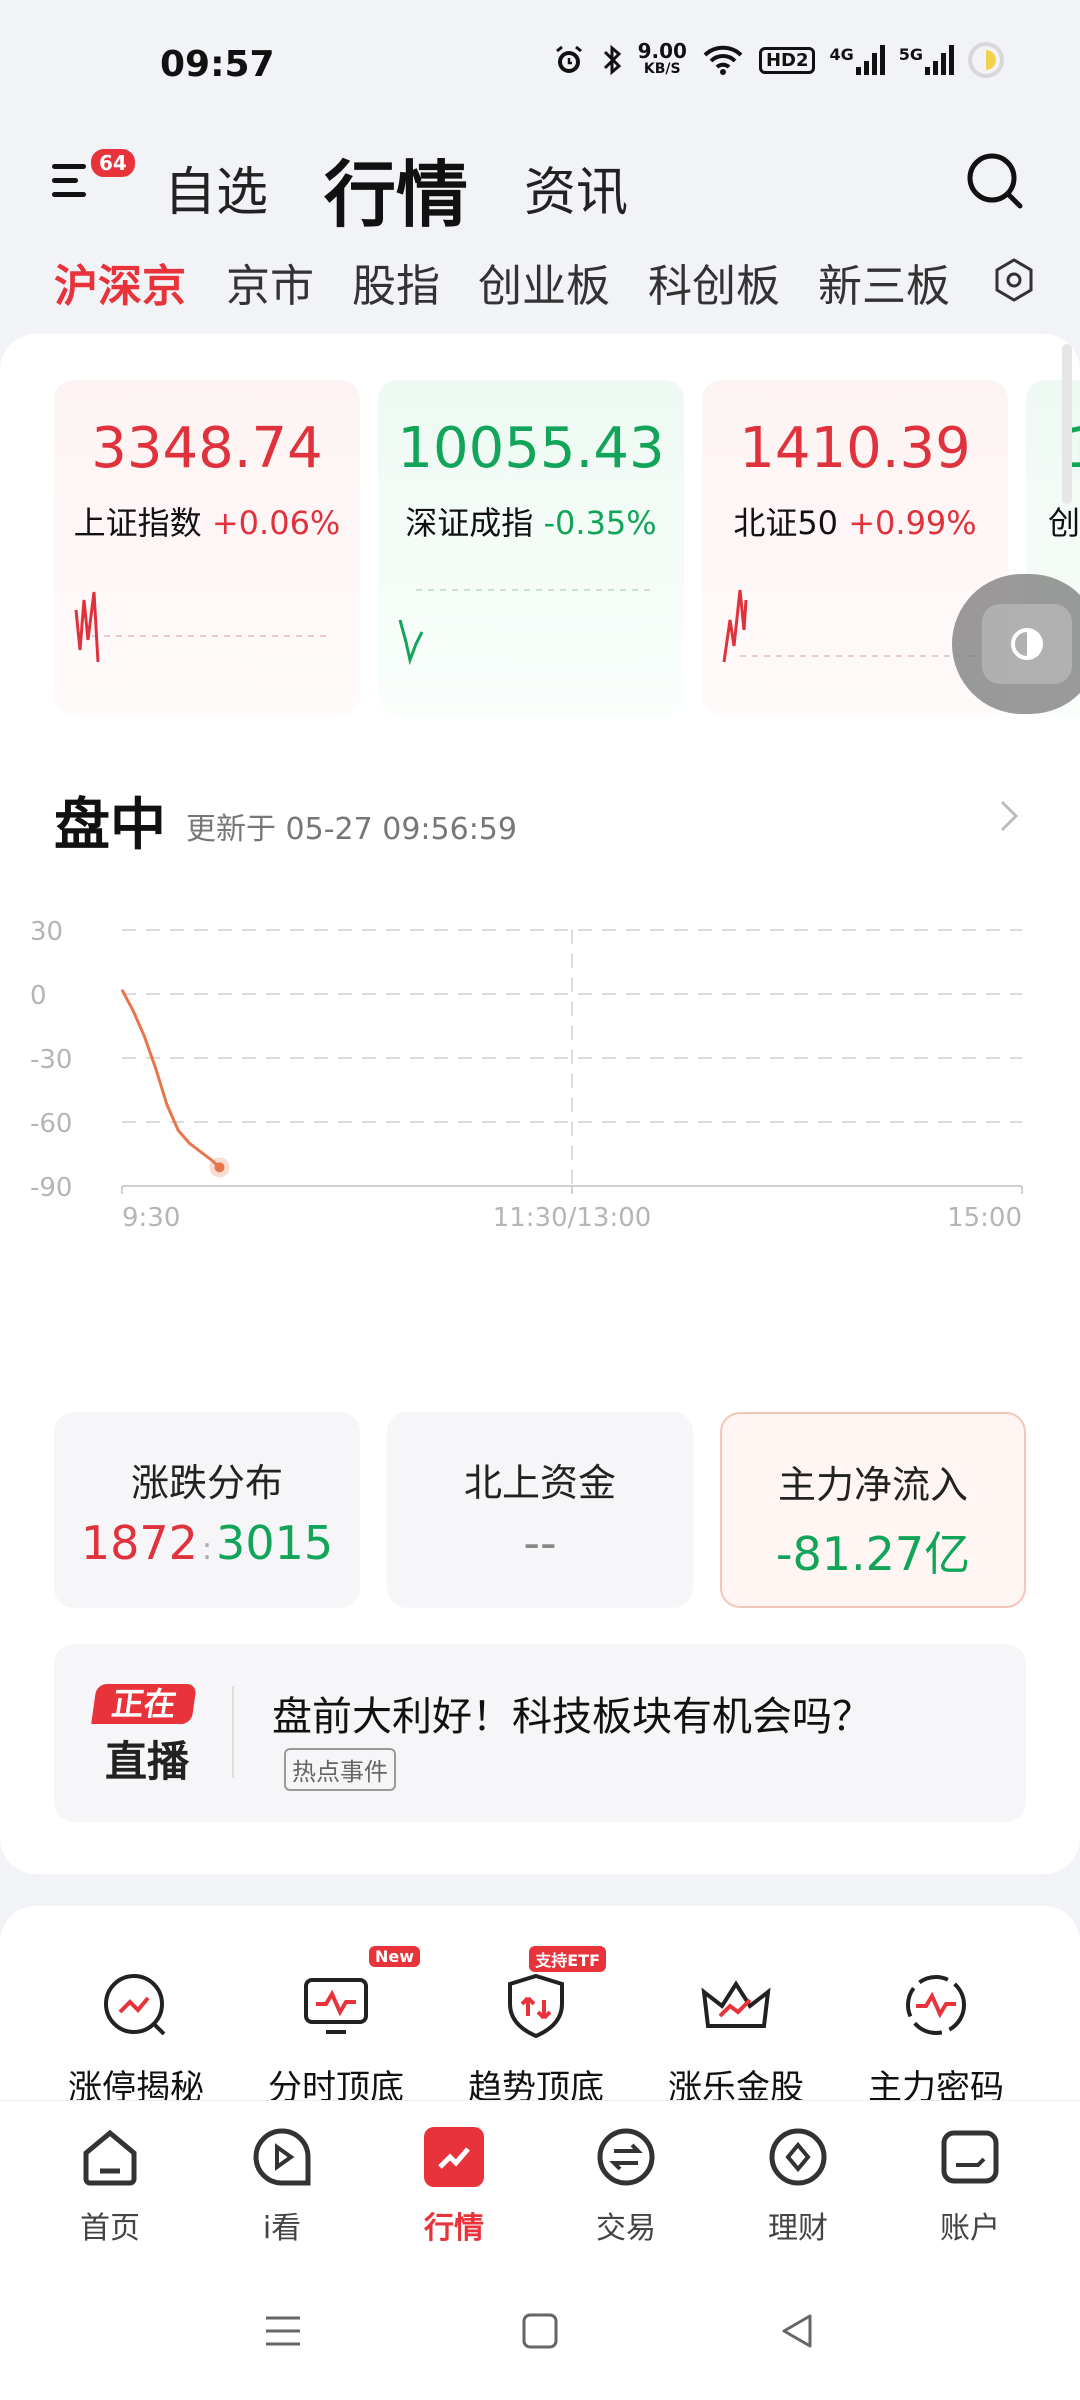 This screenshot has height=2400, width=1080. Describe the element at coordinates (798, 2190) in the screenshot. I see `nav-wealth: 理财` at that location.